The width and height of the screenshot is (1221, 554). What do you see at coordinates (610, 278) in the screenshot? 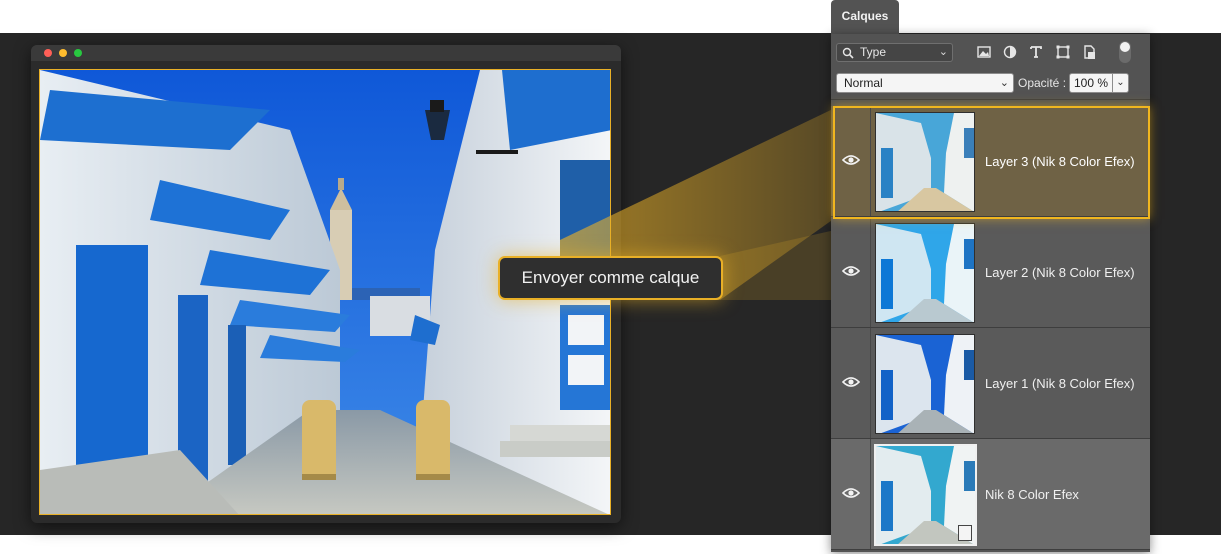
I see `send-as-layer-tooltip: Envoyer comme calque` at bounding box center [610, 278].